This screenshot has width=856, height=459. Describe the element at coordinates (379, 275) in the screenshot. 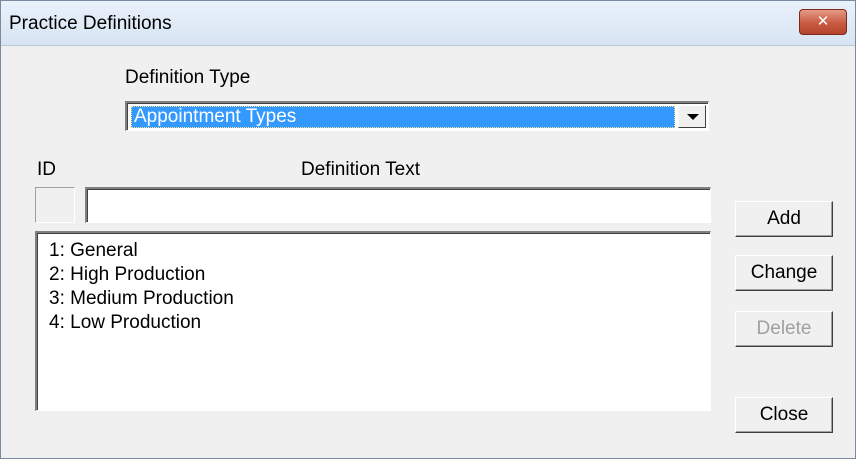

I see `list-item: 2: High Production` at that location.